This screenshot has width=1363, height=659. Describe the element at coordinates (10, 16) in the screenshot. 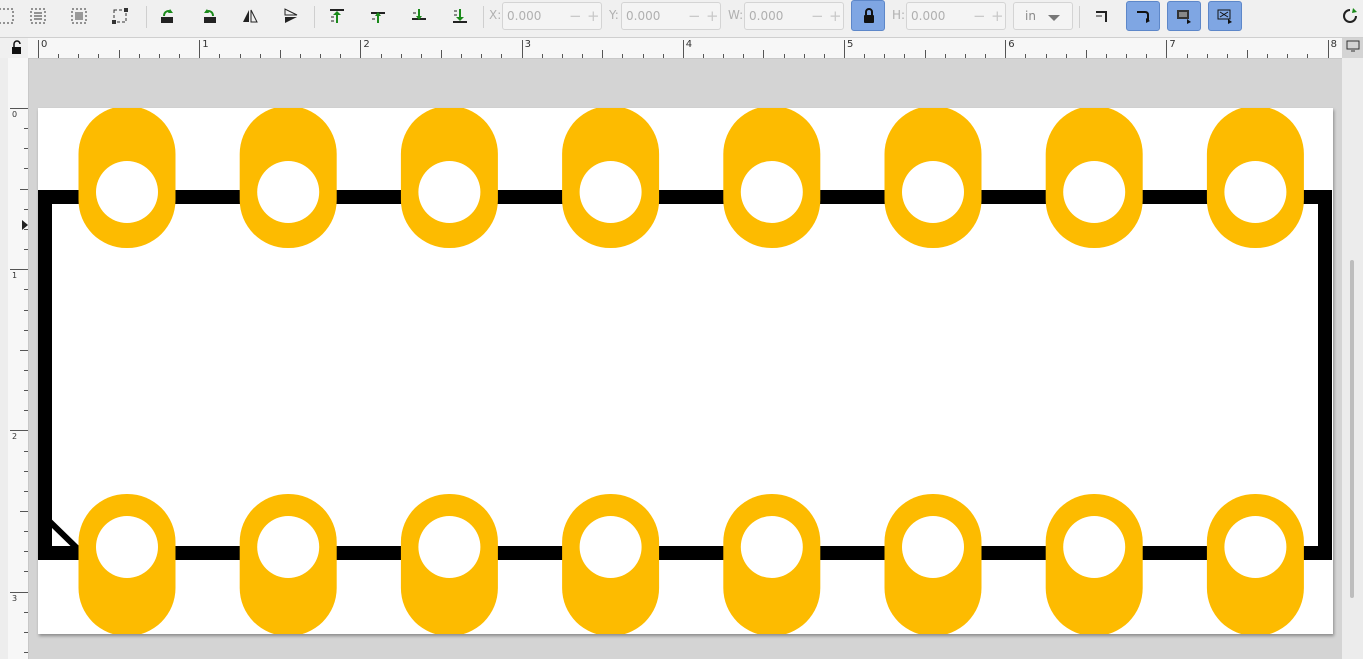

I see `select-all-icon` at that location.